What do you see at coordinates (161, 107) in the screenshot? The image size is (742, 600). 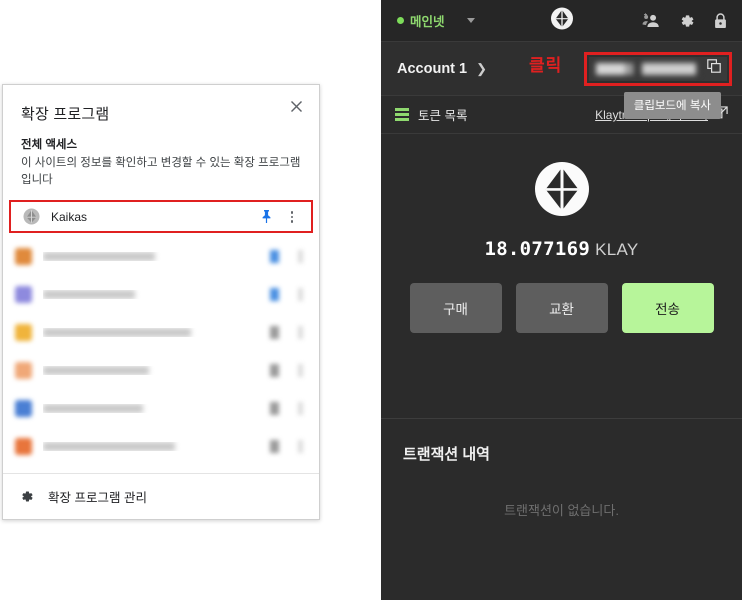 I see `extensions-popup-header: 확장 프로그램` at bounding box center [161, 107].